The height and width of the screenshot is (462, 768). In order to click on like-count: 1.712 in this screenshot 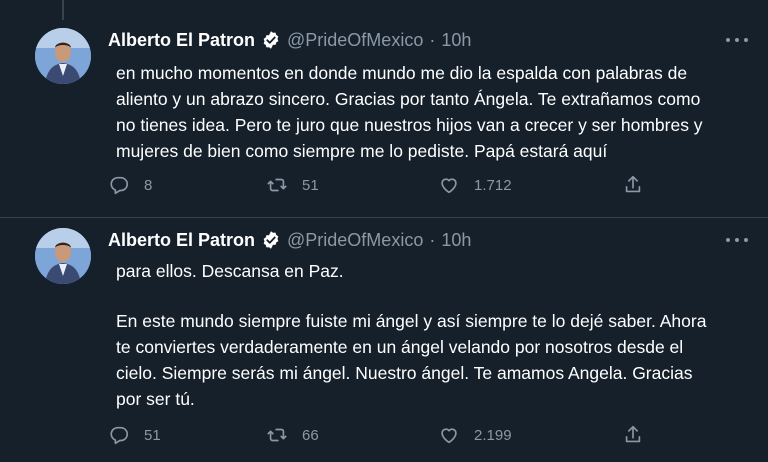, I will do `click(493, 185)`.